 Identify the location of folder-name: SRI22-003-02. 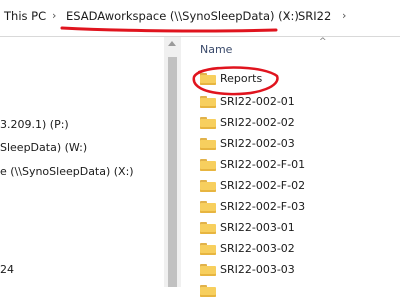
(257, 248).